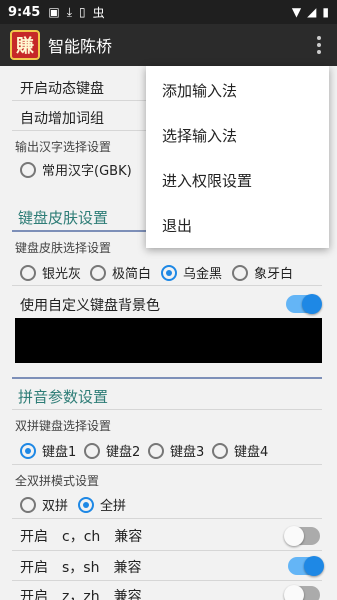  I want to click on hanzi-option-label: 常用汉字(GBK), so click(87, 171).